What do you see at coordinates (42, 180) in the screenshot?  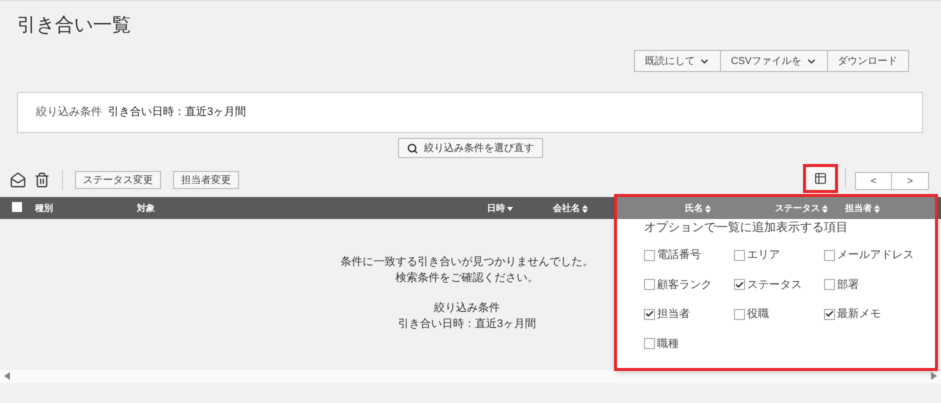 I see `trash-icon` at bounding box center [42, 180].